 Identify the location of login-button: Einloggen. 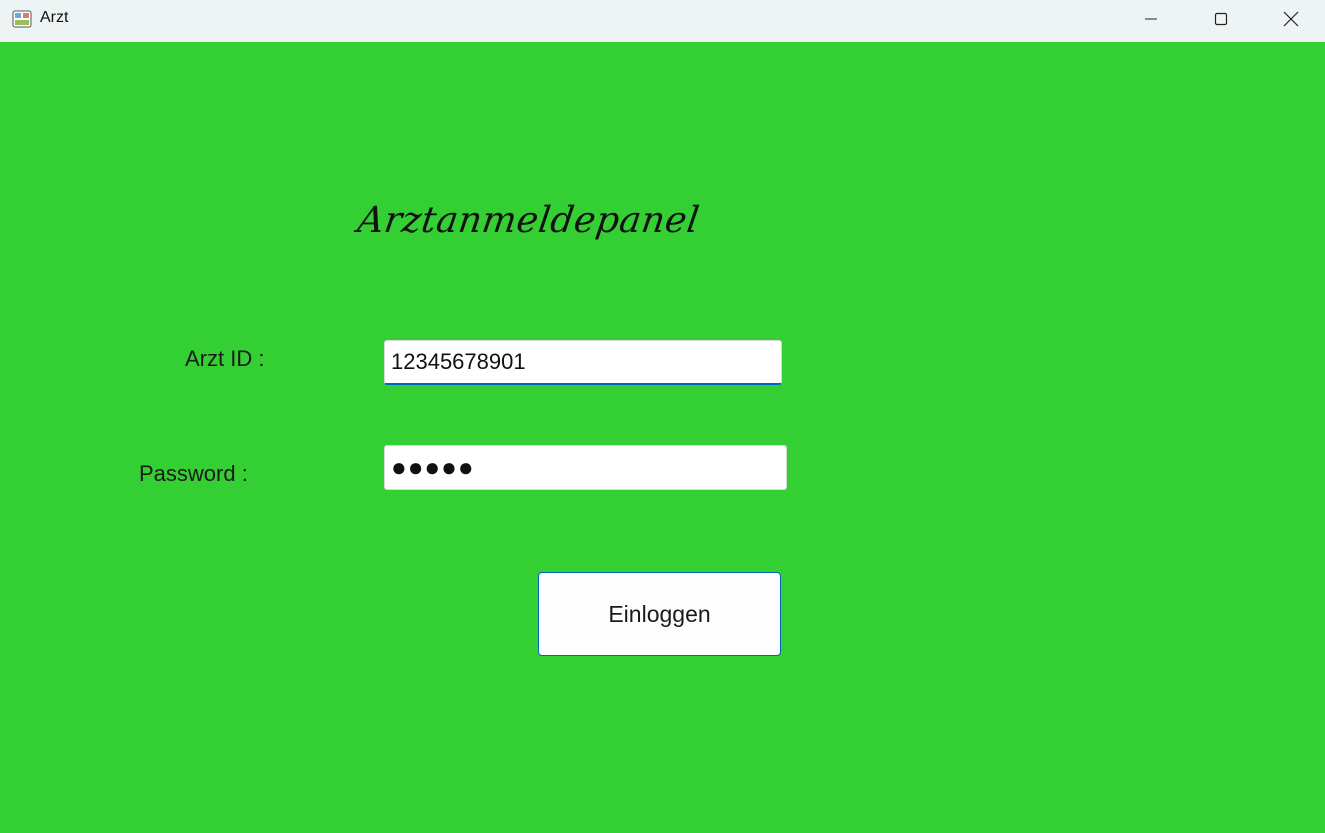
(659, 614).